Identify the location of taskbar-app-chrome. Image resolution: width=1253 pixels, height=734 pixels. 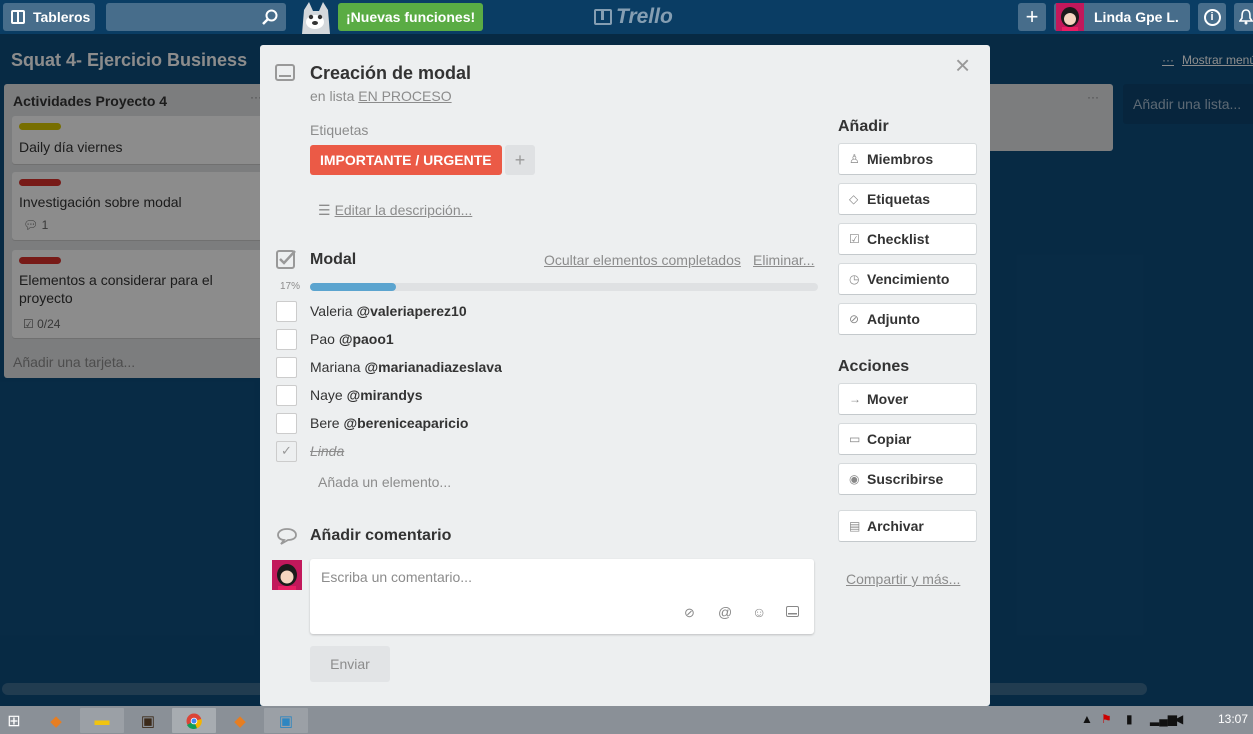
(194, 720).